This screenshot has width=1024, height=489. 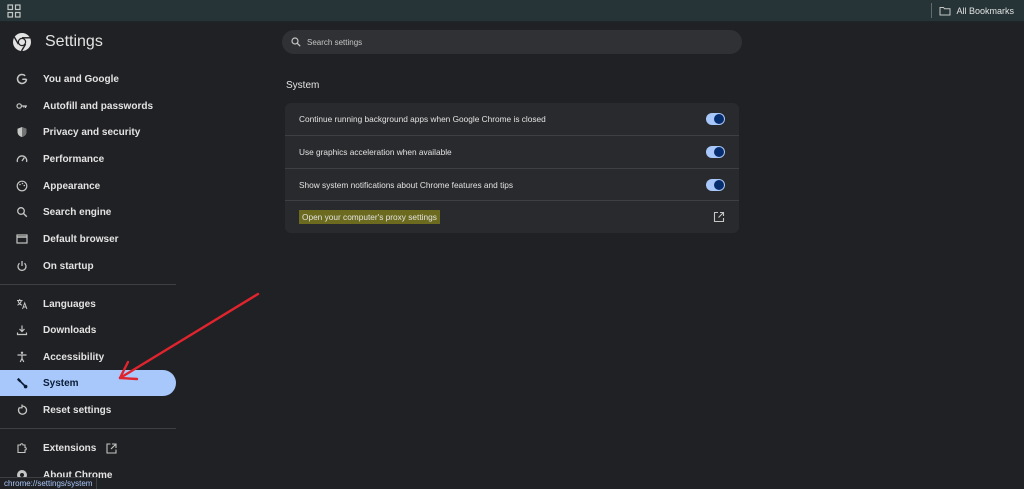 What do you see at coordinates (369, 217) in the screenshot?
I see `proxy-settings-link: Open your computer's proxy settings` at bounding box center [369, 217].